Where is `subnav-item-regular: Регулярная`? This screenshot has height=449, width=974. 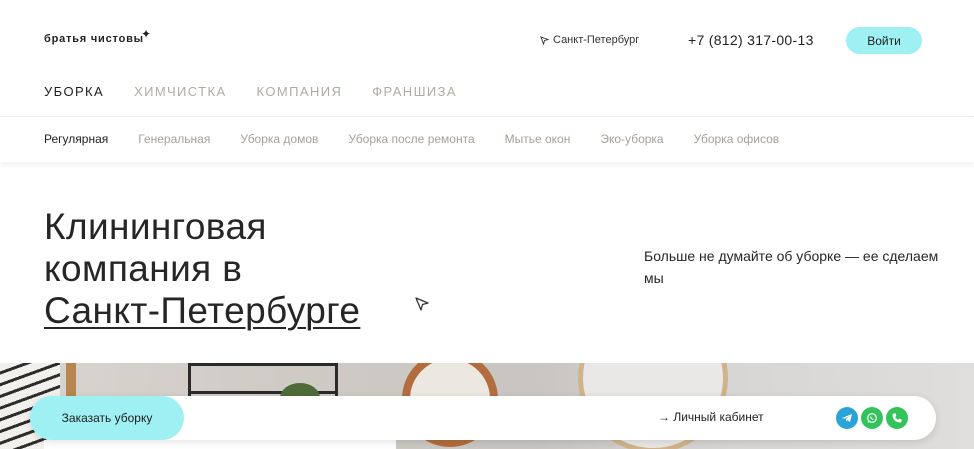 subnav-item-regular: Регулярная is located at coordinates (76, 139).